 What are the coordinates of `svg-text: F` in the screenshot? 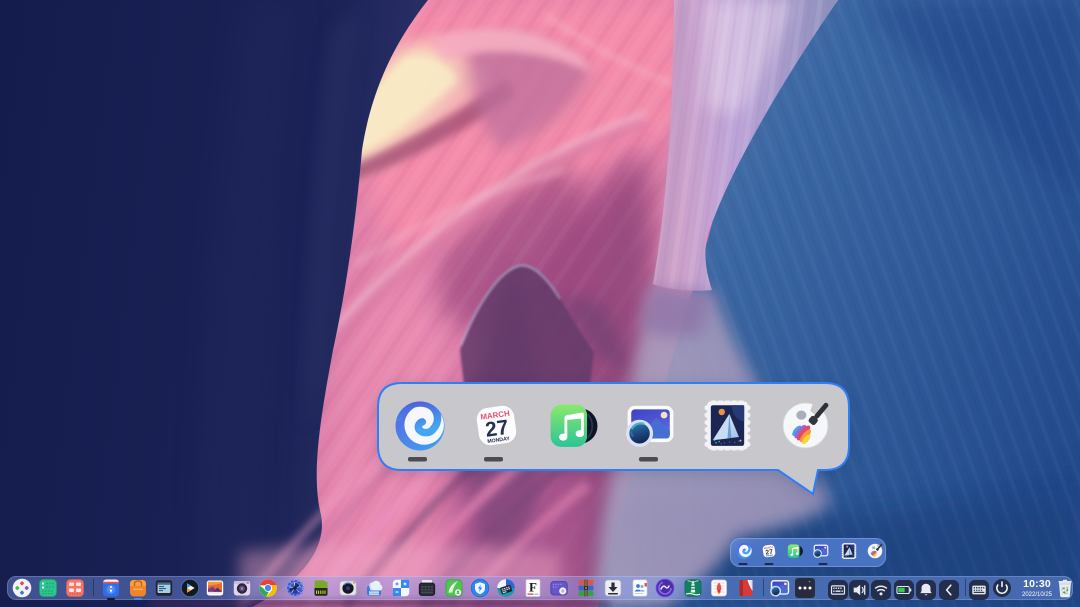 It's located at (533, 587).